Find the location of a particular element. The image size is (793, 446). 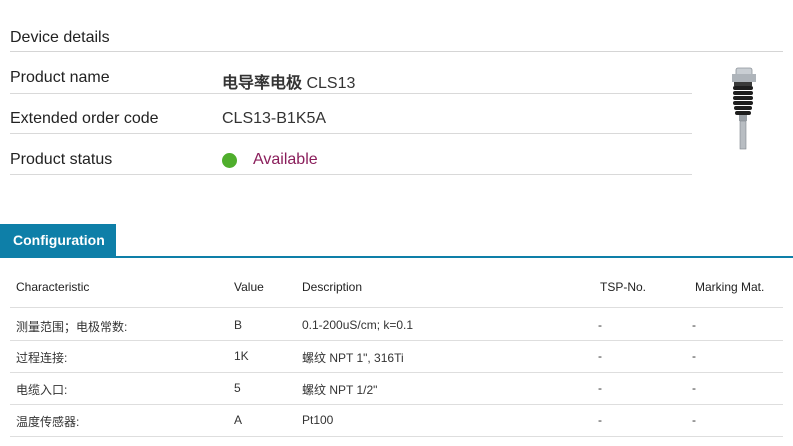

device-details-title: Device details is located at coordinates (60, 37).